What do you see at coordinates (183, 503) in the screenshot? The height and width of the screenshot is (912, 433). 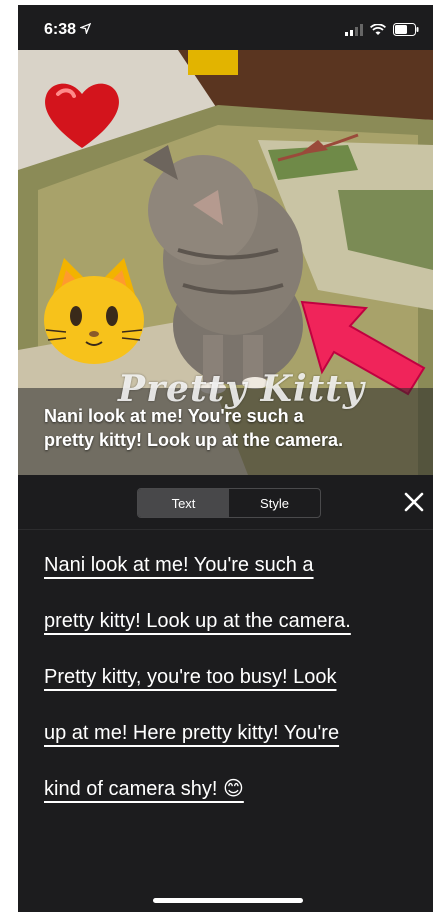 I see `tab-text: Text` at bounding box center [183, 503].